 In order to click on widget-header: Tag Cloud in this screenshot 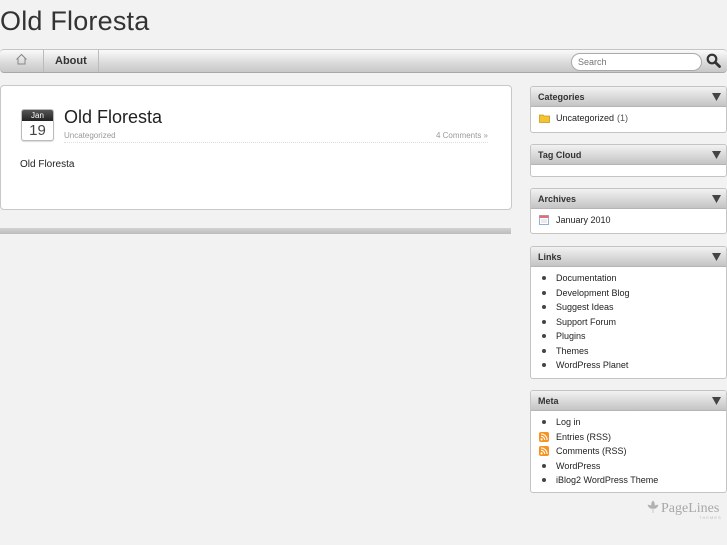, I will do `click(628, 155)`.